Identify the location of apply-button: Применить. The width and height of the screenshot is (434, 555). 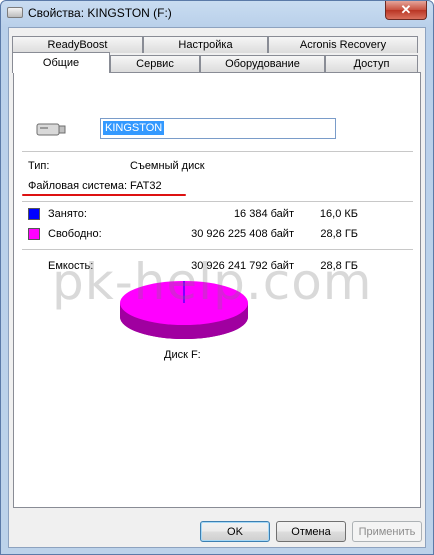
(387, 531).